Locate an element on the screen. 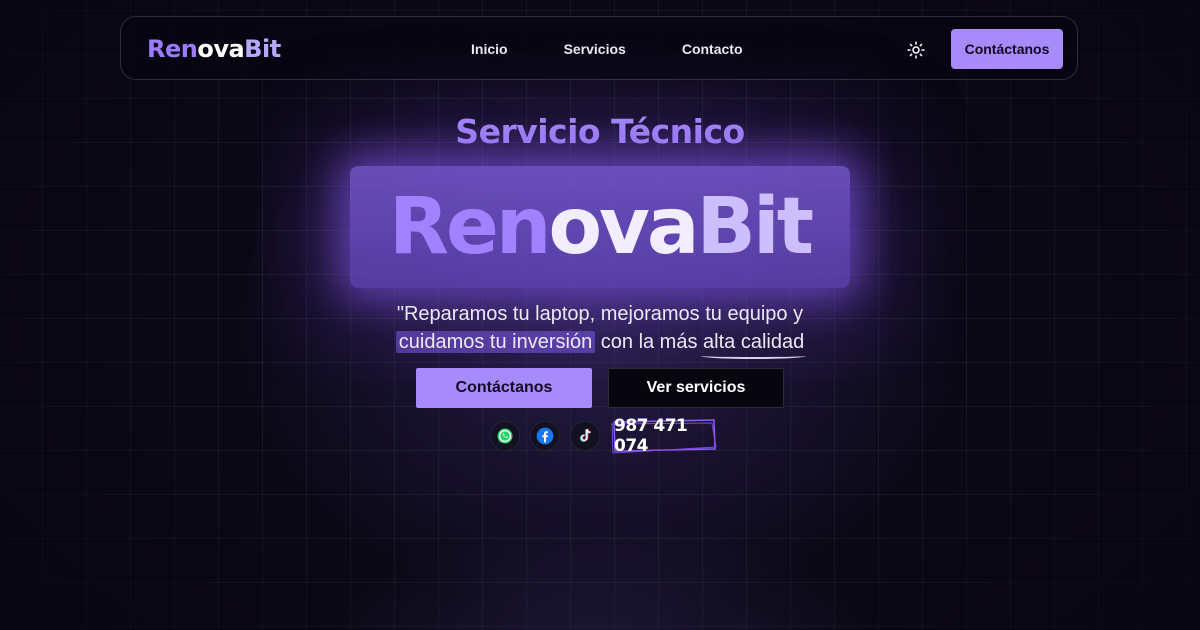 This screenshot has width=1200, height=630. sun-icon is located at coordinates (916, 50).